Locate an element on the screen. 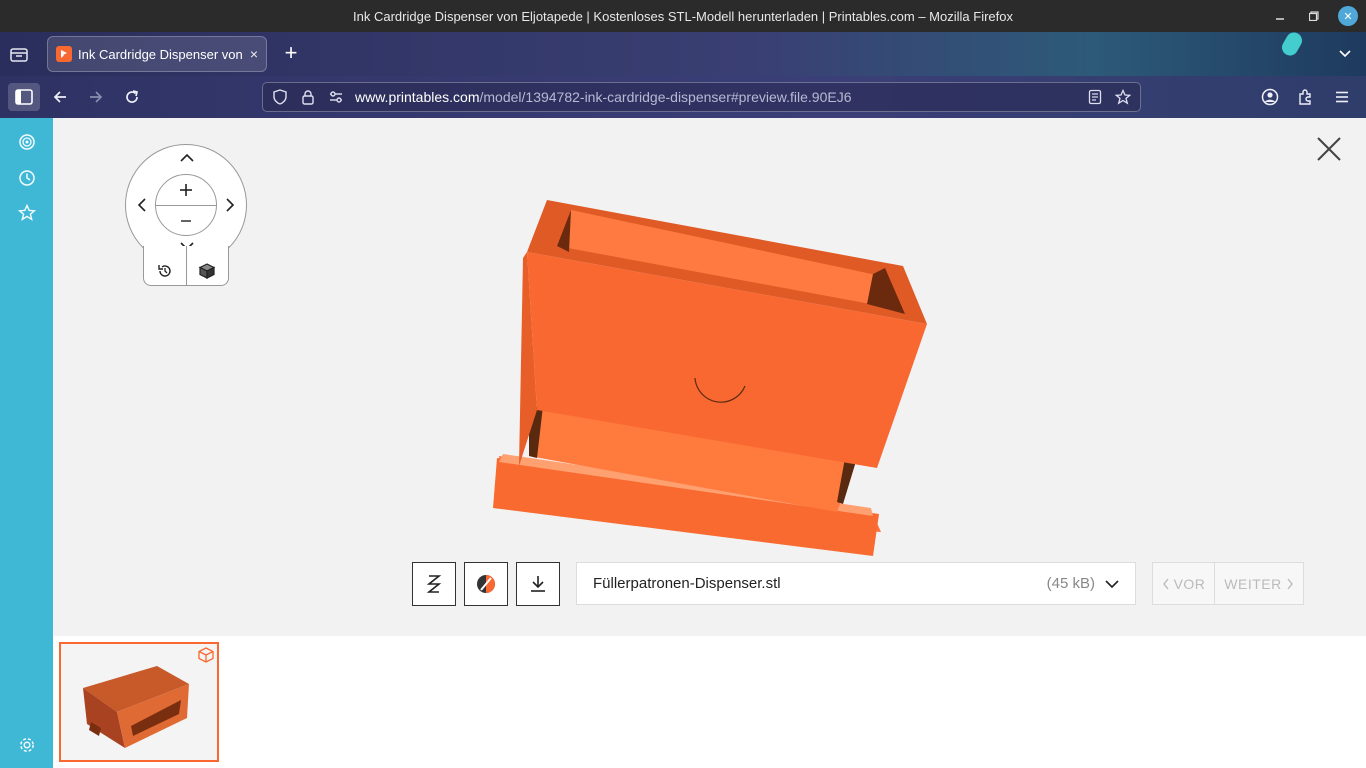 This screenshot has width=1366, height=768. cube-view-icon is located at coordinates (207, 265).